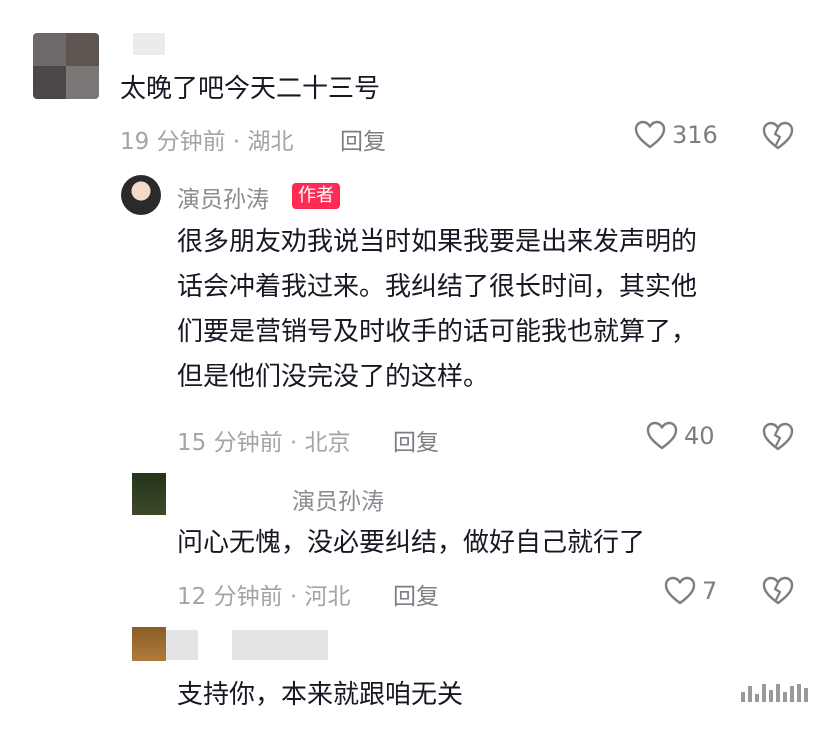  Describe the element at coordinates (437, 287) in the screenshot. I see `comment-line: 话会冲着我过来。我纠结了很长时间，其实他` at that location.